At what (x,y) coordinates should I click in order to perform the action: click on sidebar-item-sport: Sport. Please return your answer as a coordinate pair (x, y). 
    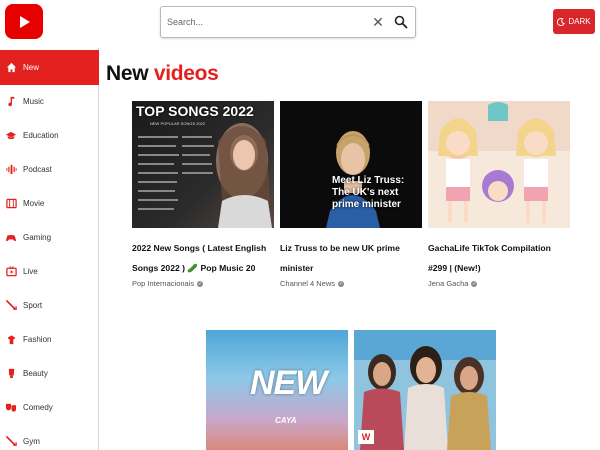
    Looking at the image, I should click on (49, 305).